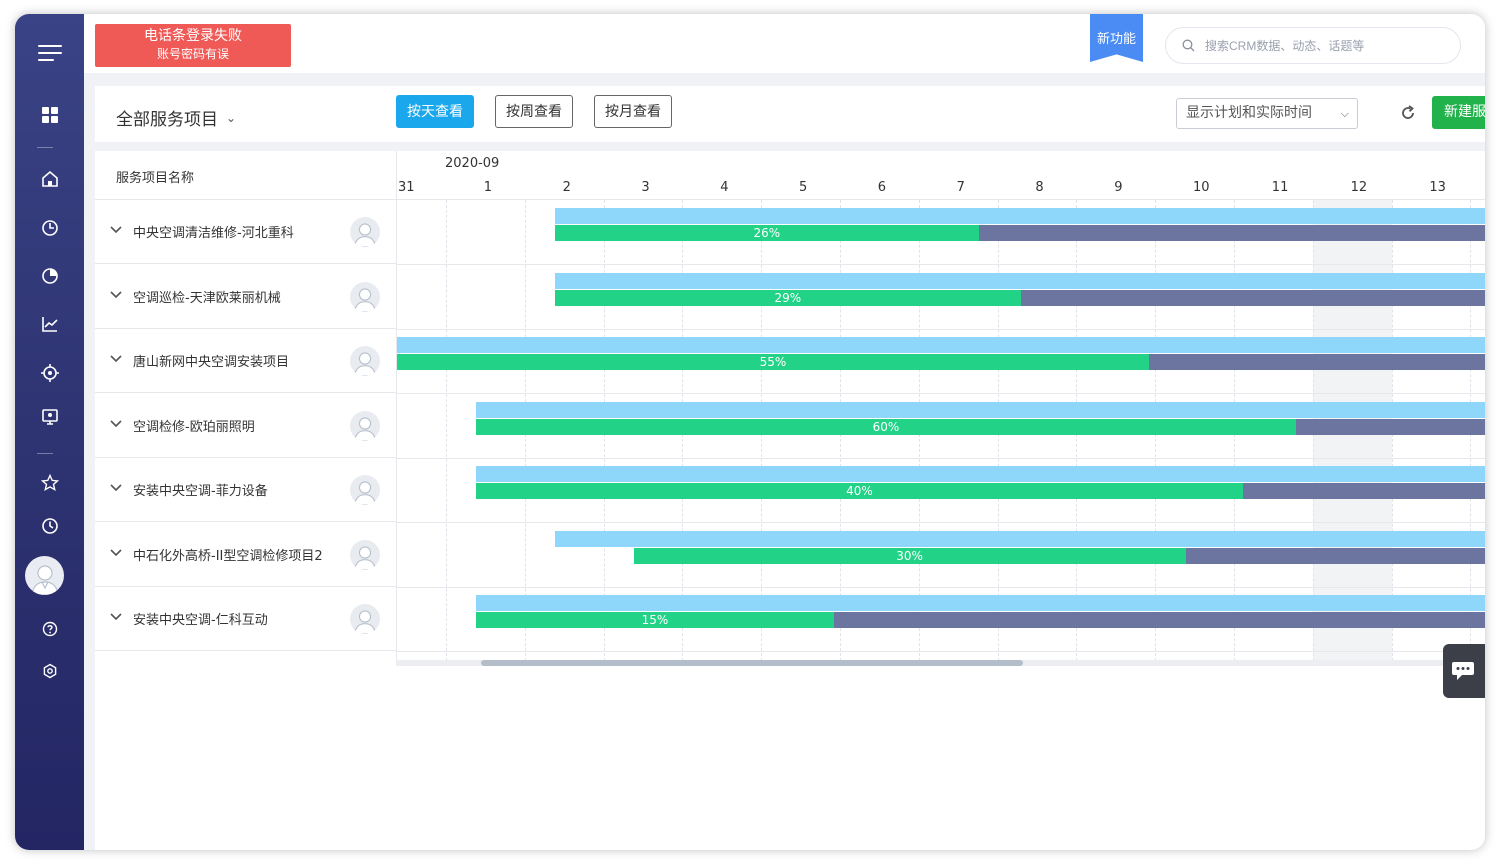  What do you see at coordinates (784, 43) in the screenshot?
I see `top-bar: 电话条登录失败 账号密码有误 新功能` at bounding box center [784, 43].